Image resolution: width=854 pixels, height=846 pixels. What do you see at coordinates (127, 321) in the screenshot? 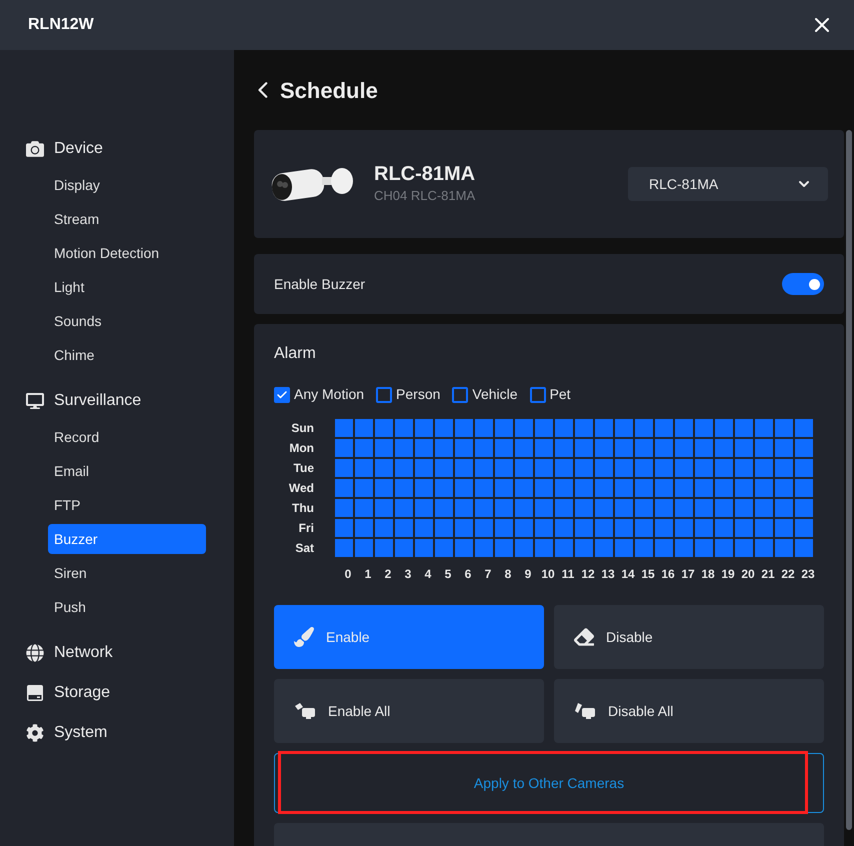
I see `sidebar-item: Sounds` at bounding box center [127, 321].